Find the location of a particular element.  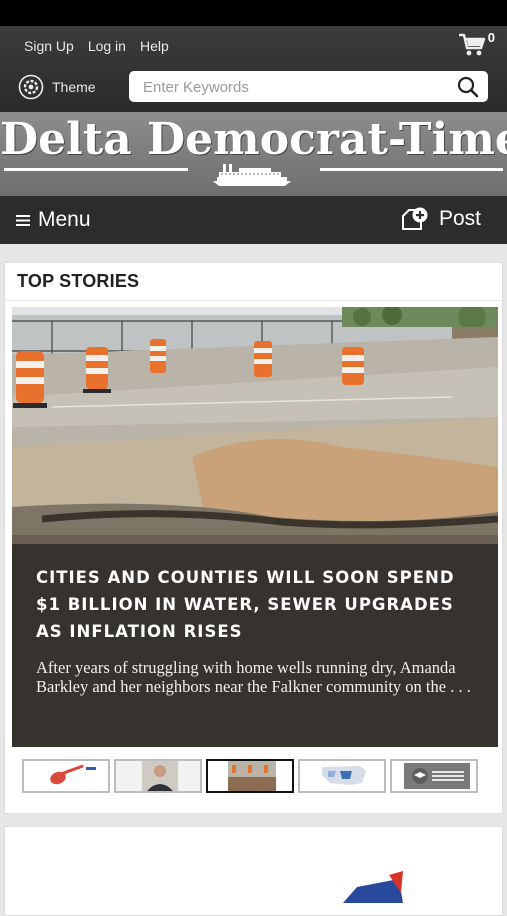

cart-button: 0 is located at coordinates (476, 45).